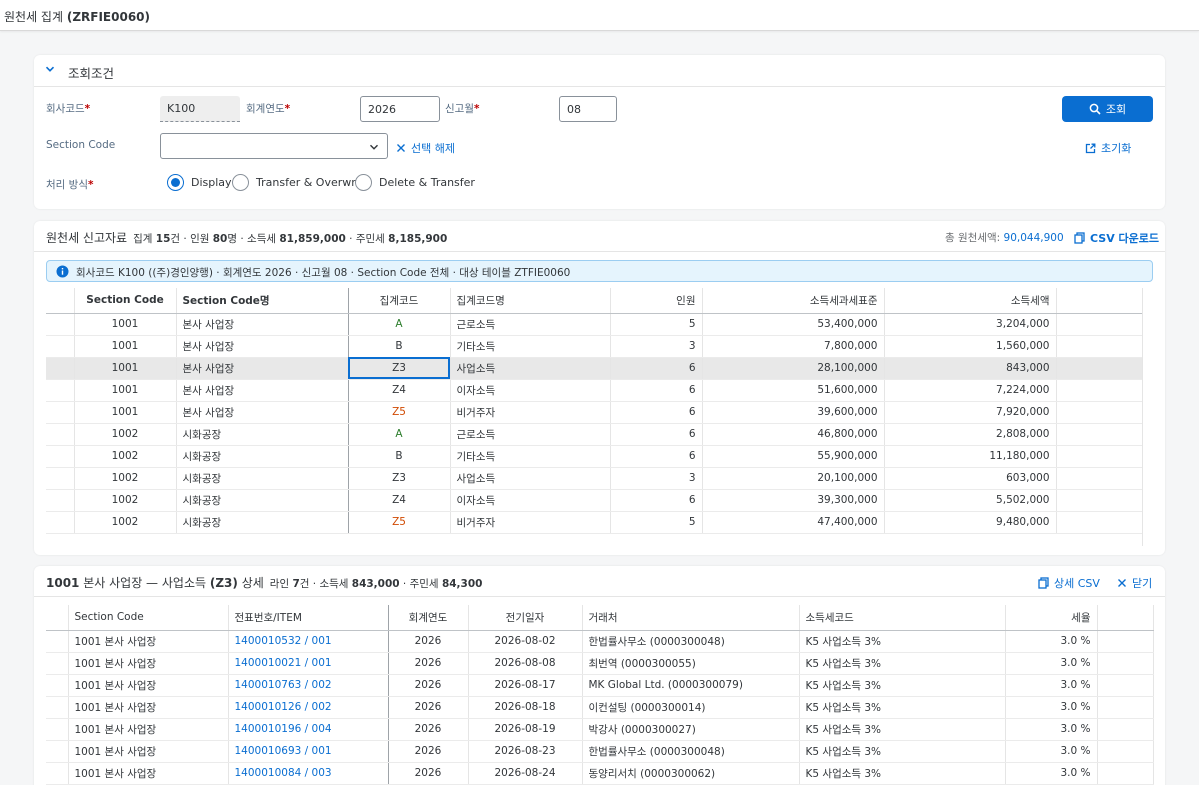  What do you see at coordinates (308, 773) in the screenshot?
I see `document-link: 1400010084 / 003` at bounding box center [308, 773].